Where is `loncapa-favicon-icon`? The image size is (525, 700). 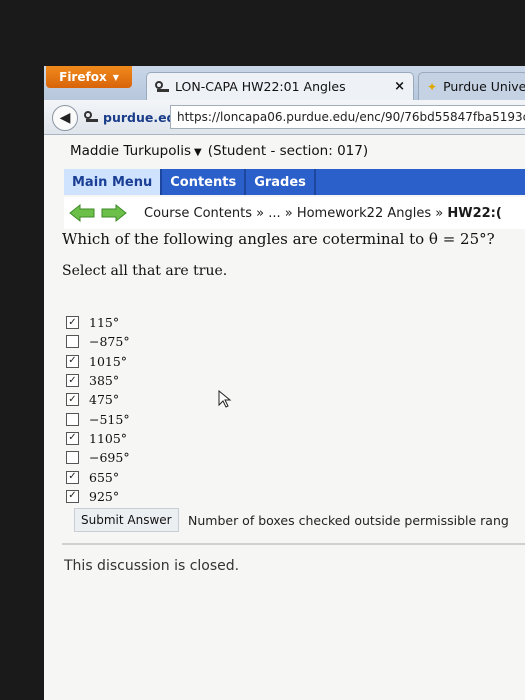 loncapa-favicon-icon is located at coordinates (162, 86).